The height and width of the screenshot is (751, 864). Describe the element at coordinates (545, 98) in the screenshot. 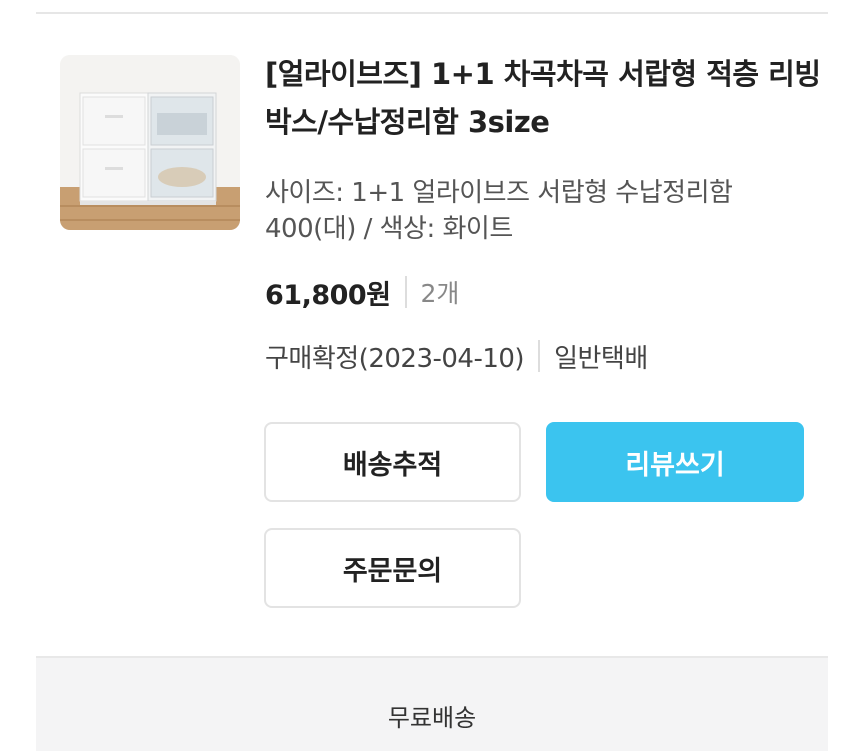

I see `product-title: [얼라이브즈] 1+1 차곡차곡 서랍형 적층 리빙박스/수납정리함 3size` at that location.